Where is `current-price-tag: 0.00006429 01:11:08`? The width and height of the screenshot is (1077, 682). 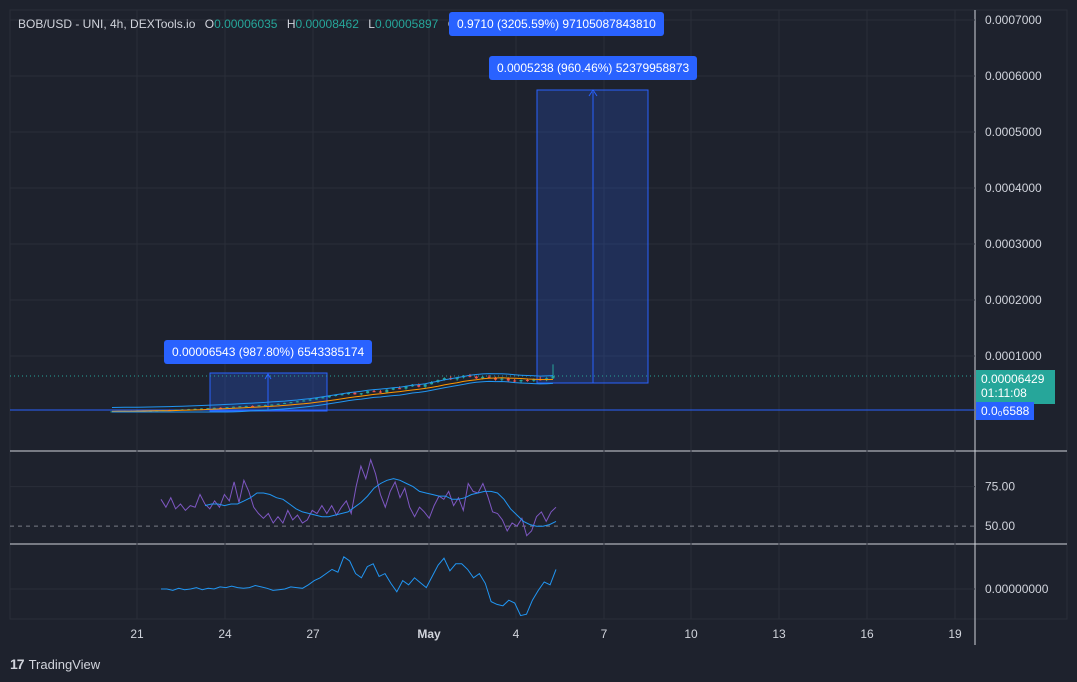
current-price-tag: 0.00006429 01:11:08 is located at coordinates (1015, 387).